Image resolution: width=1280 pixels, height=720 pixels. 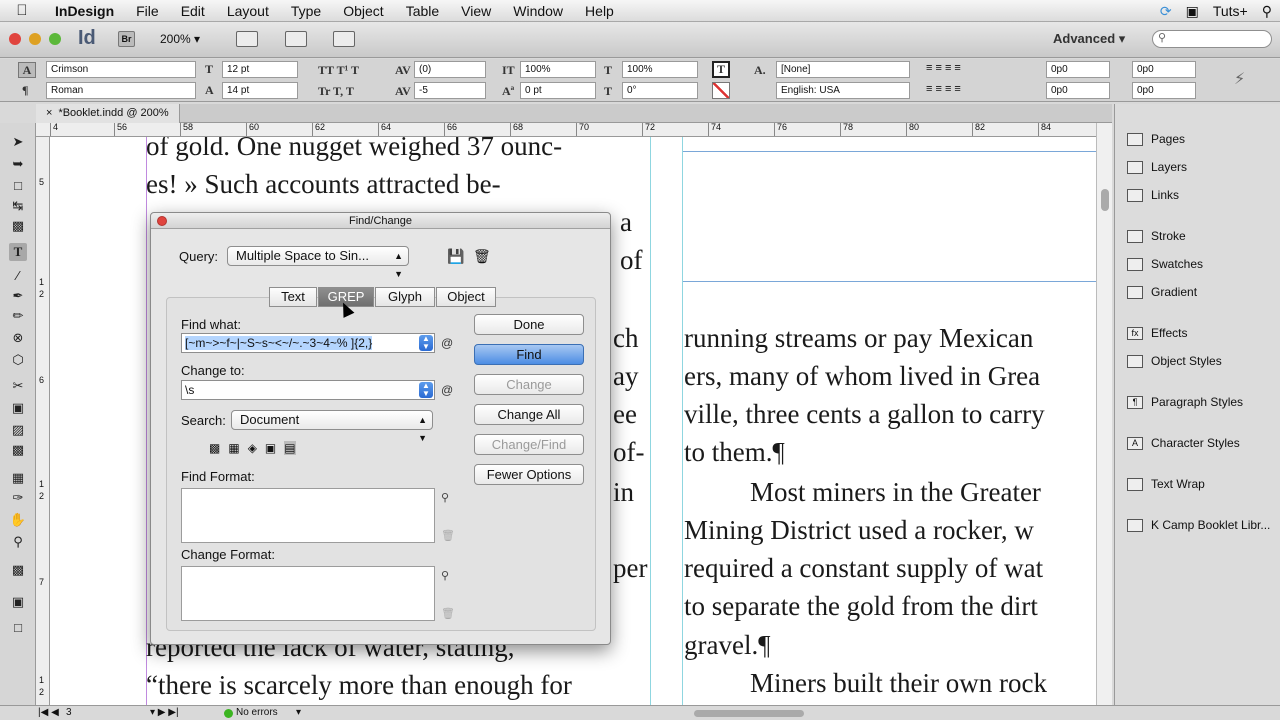 I want to click on zoom-level-select: 200% ▾, so click(x=180, y=39).